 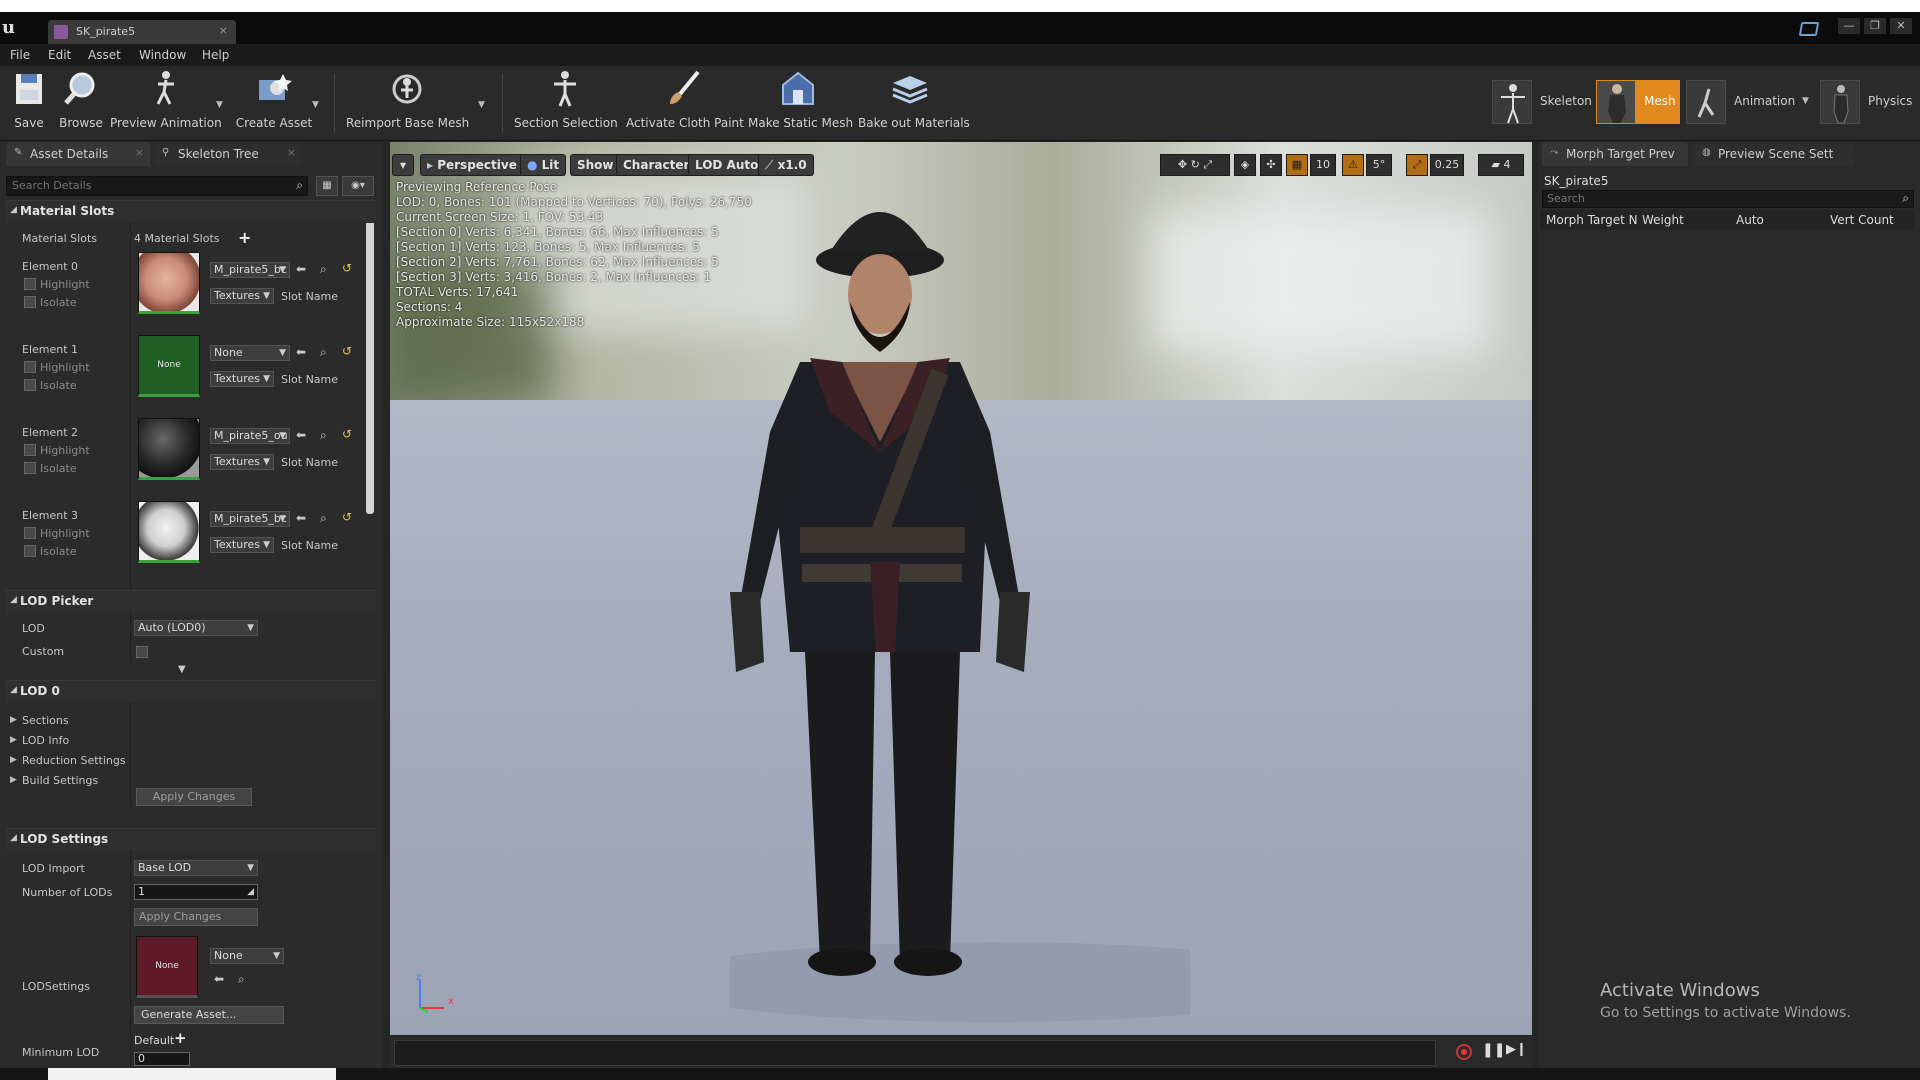 What do you see at coordinates (1774, 154) in the screenshot?
I see `tab-preview-scene-settings: ◍ Preview Scene Sett` at bounding box center [1774, 154].